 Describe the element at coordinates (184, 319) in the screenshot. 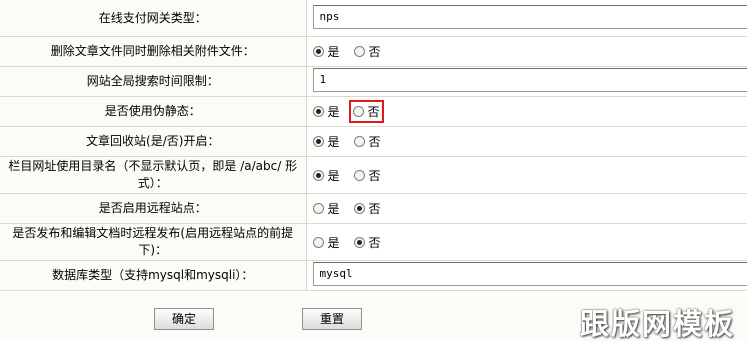

I see `confirm-button: 确定` at that location.